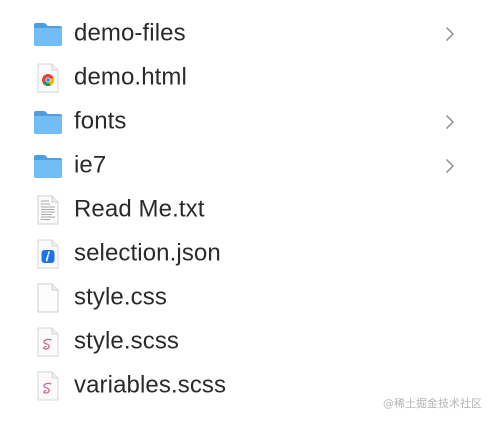  I want to click on chrome-document-icon, so click(48, 78).